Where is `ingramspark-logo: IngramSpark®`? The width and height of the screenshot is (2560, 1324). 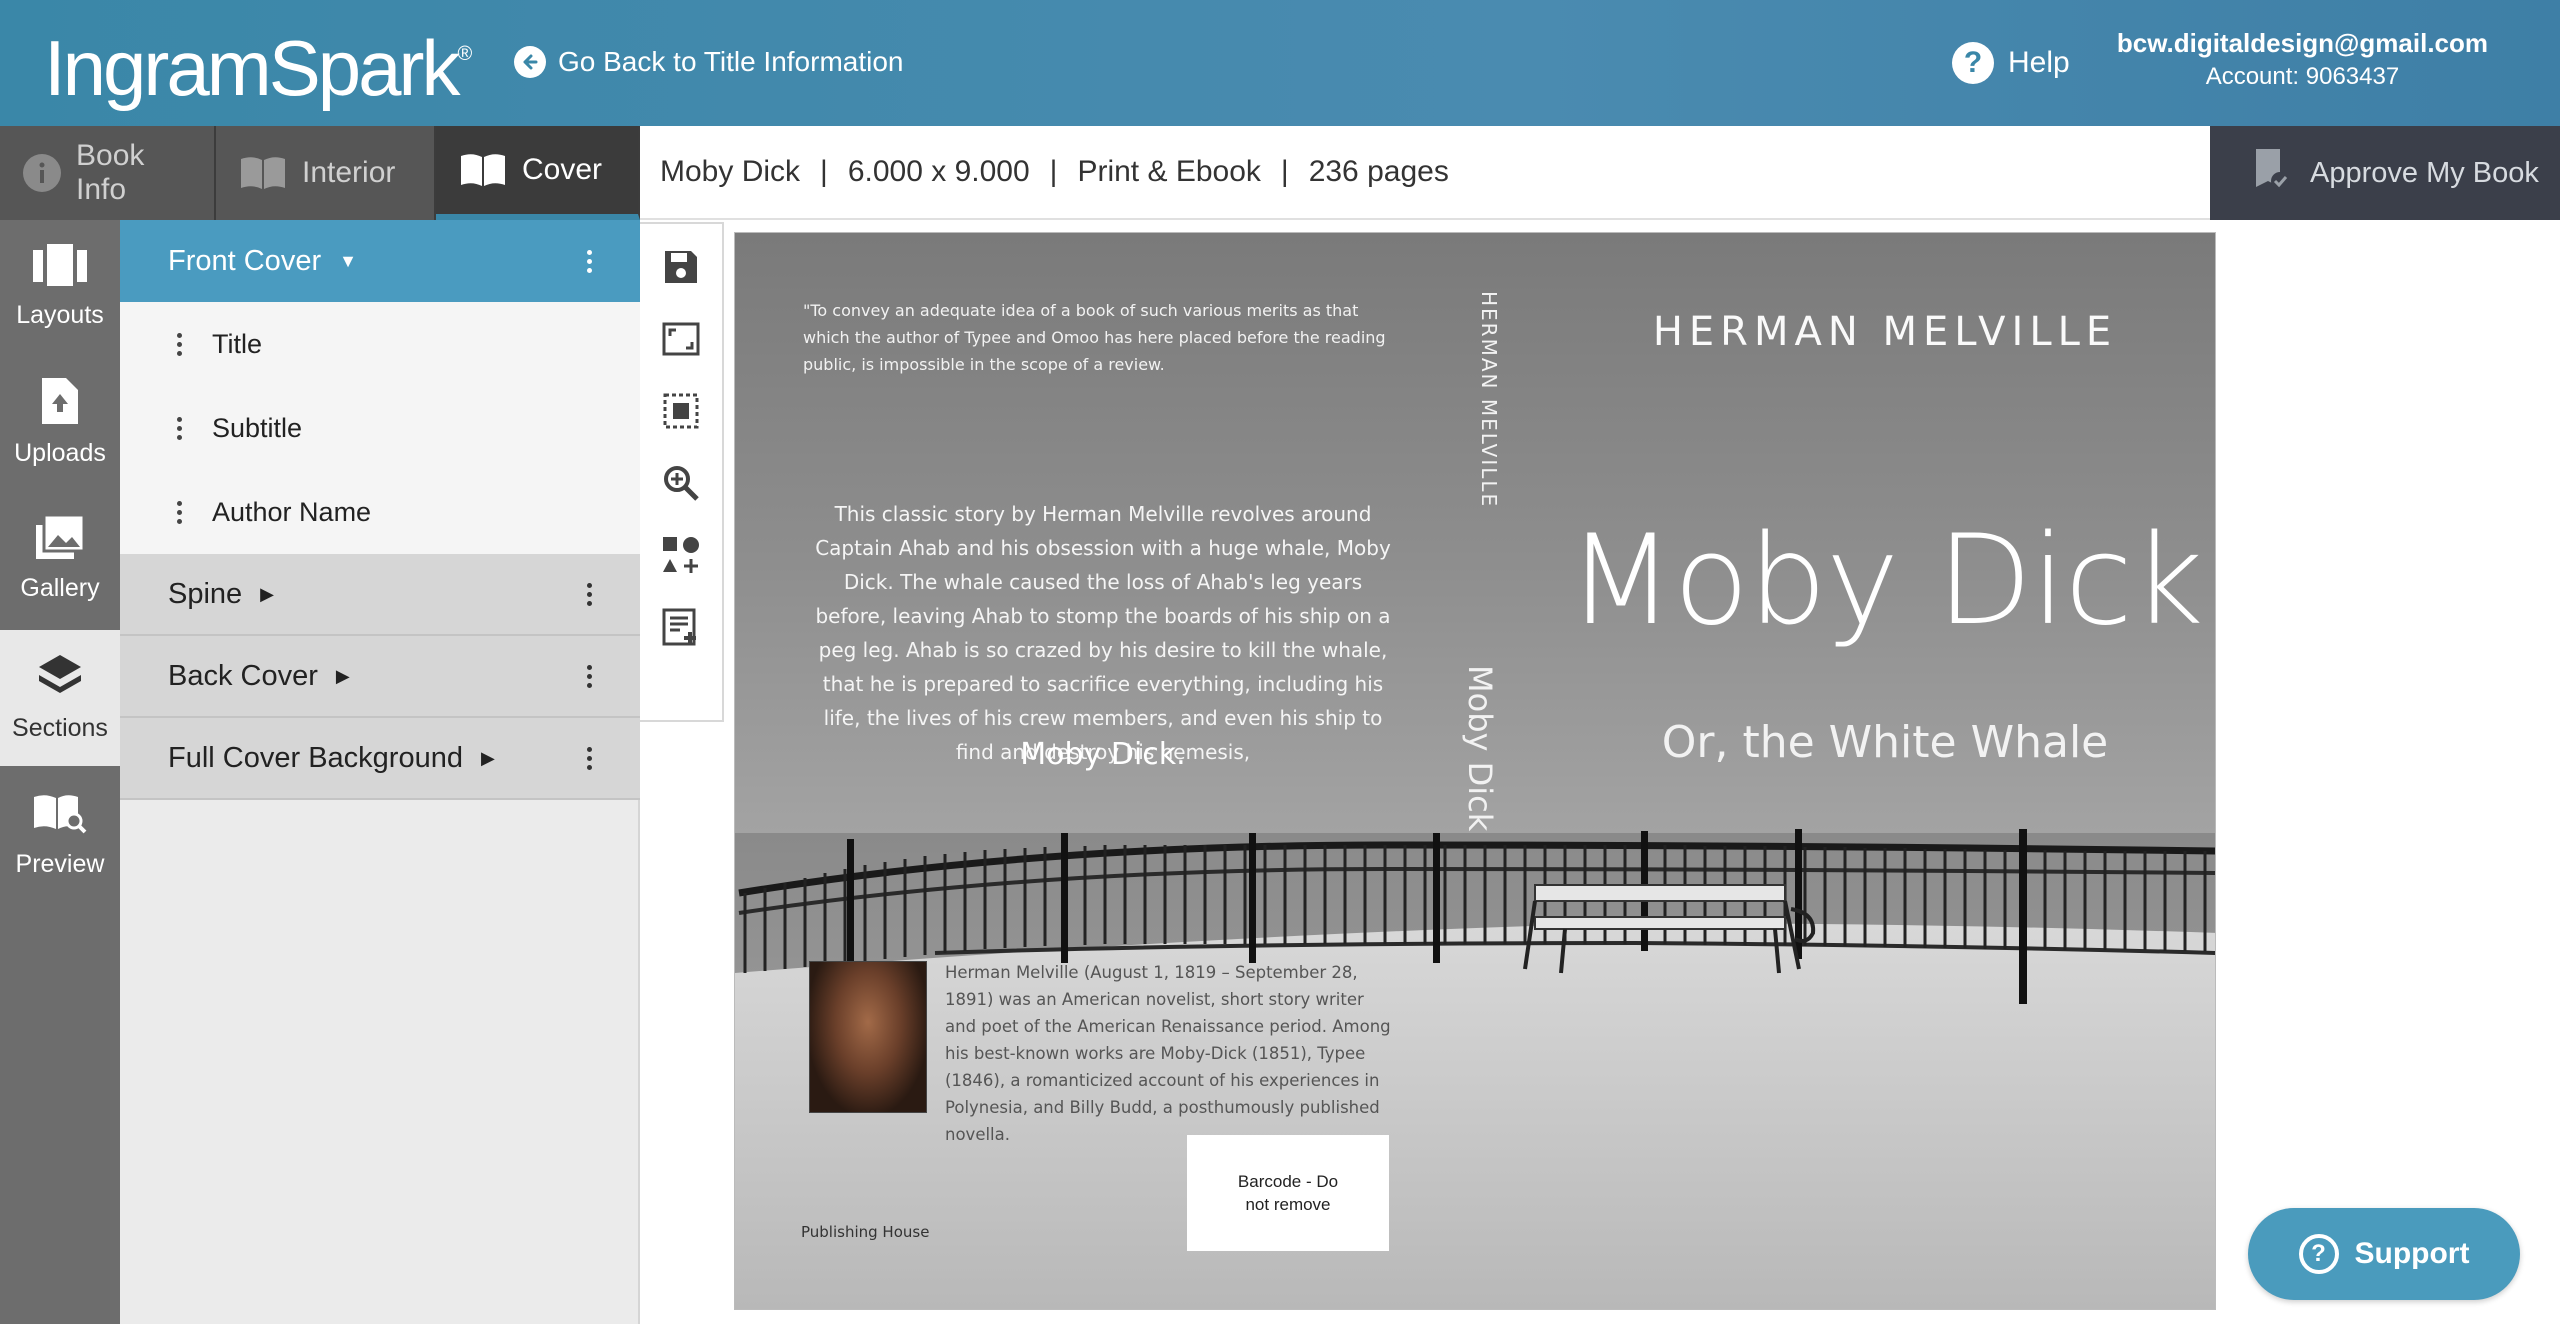 ingramspark-logo: IngramSpark® is located at coordinates (258, 65).